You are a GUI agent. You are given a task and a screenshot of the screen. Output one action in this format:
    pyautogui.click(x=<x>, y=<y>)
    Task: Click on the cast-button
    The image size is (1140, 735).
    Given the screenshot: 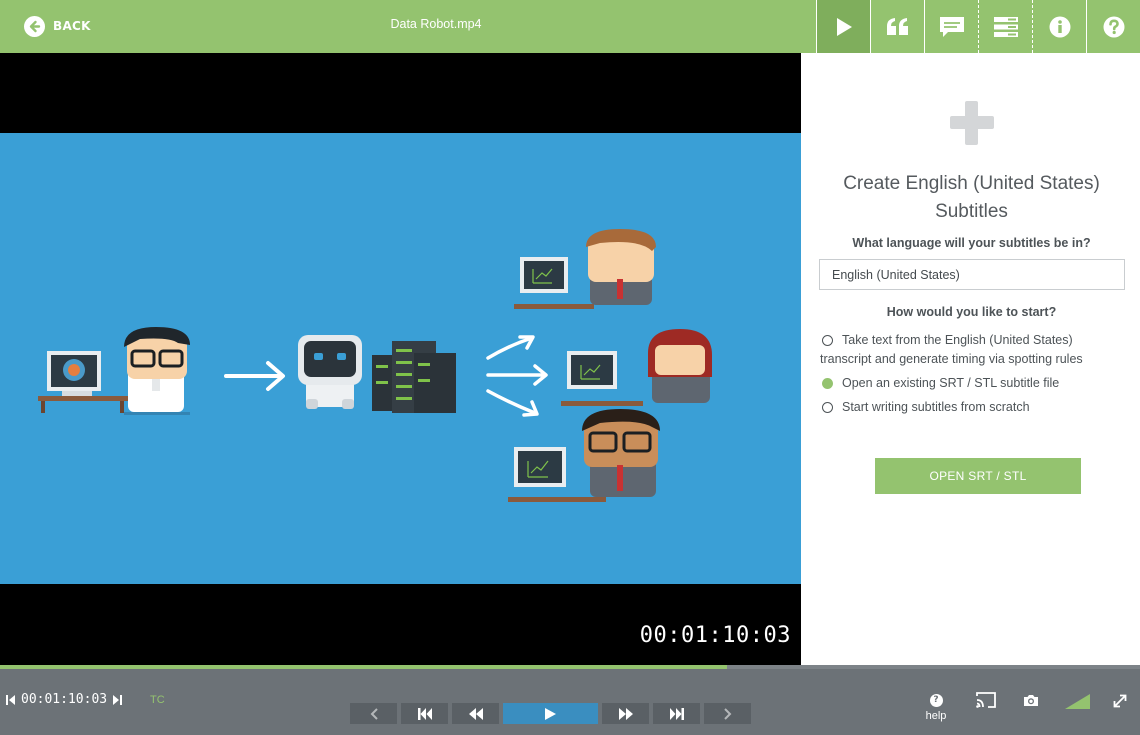 What is the action you would take?
    pyautogui.click(x=986, y=700)
    